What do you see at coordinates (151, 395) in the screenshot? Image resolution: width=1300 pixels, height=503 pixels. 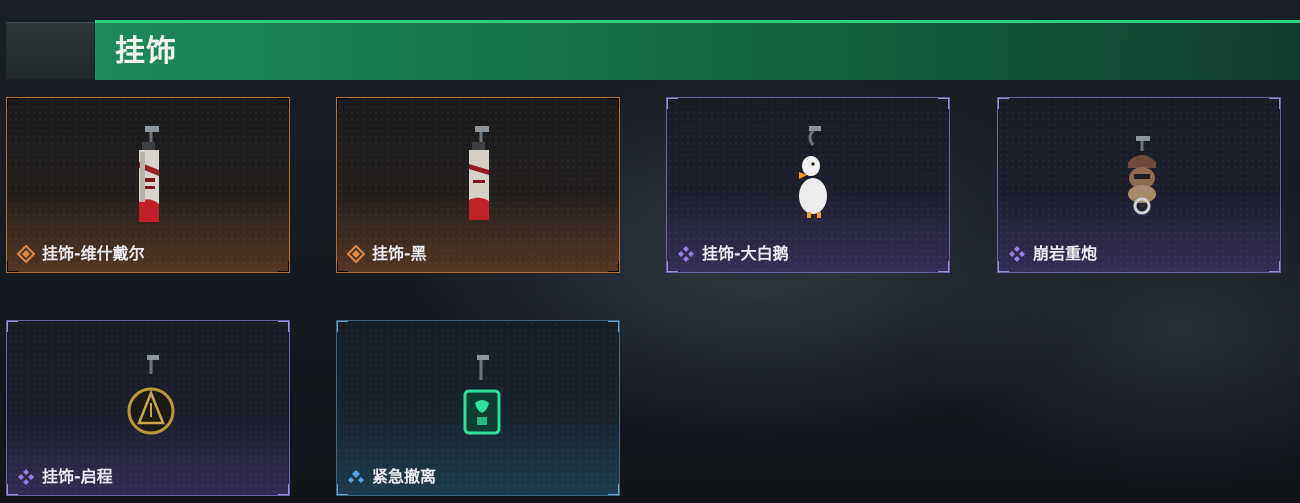 I see `charm-round-emblem-icon` at bounding box center [151, 395].